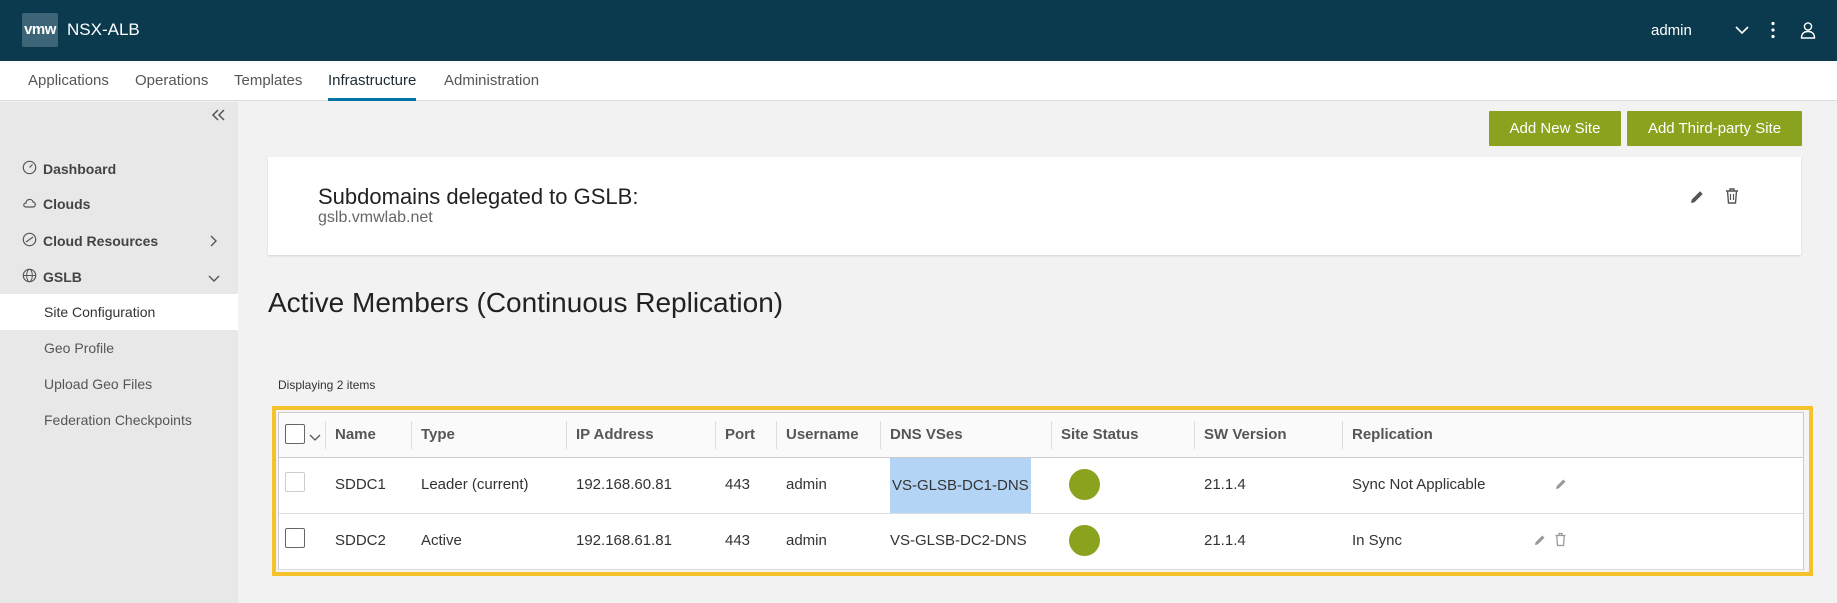  I want to click on display-count: Displaying 2 items, so click(327, 385).